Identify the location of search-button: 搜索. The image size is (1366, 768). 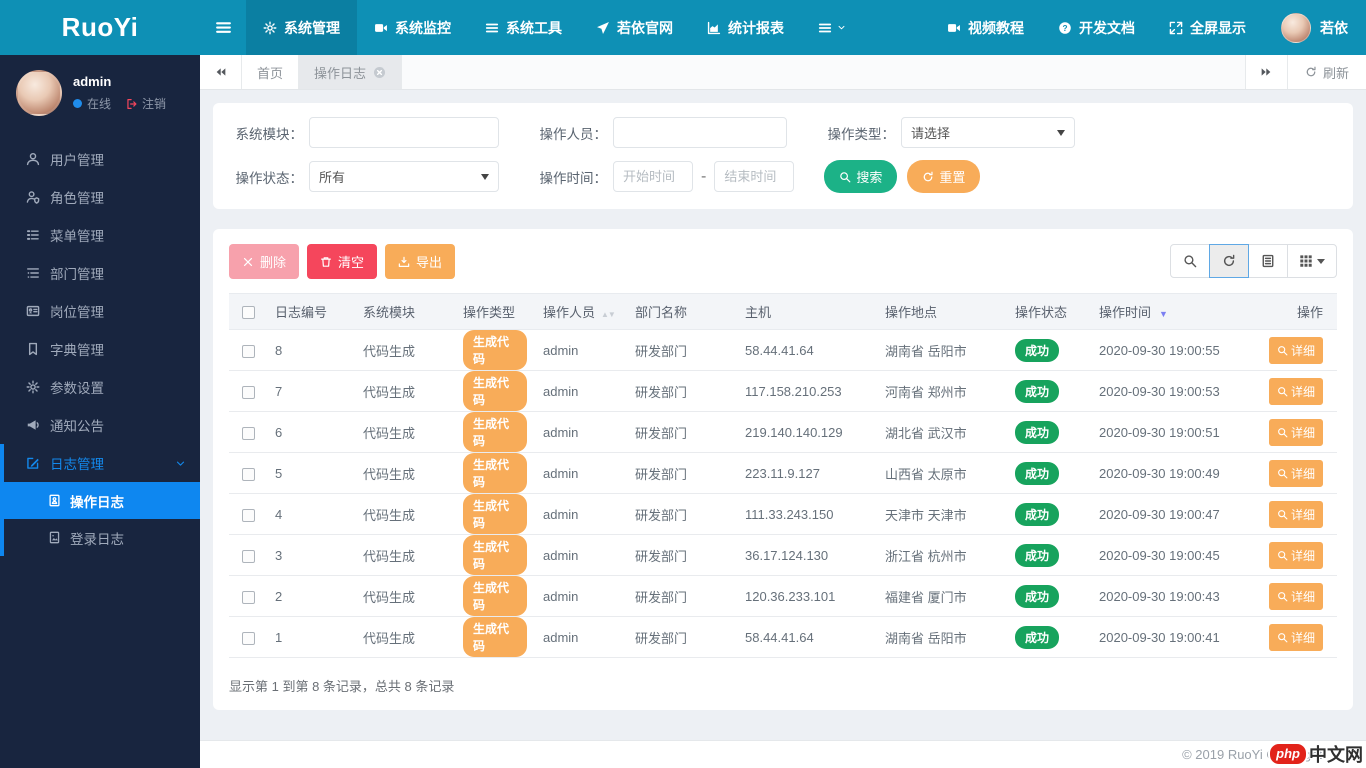
(861, 176).